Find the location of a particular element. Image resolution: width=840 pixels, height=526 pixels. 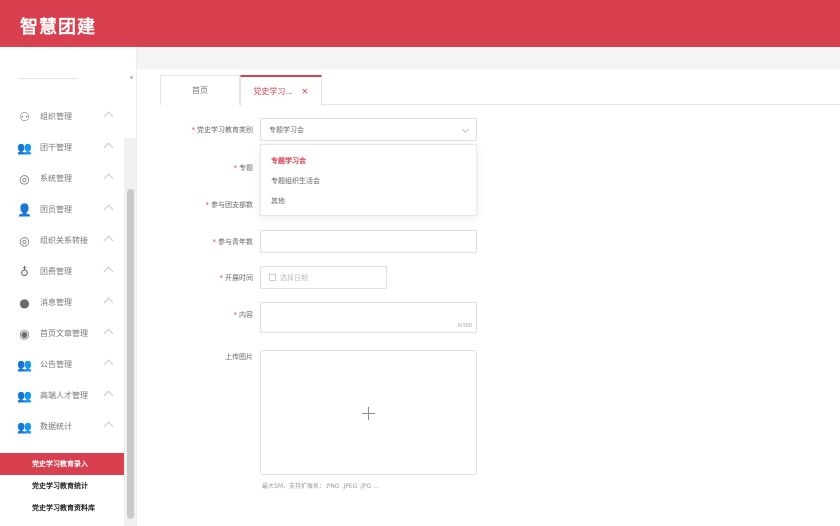

sidebar-item-3: 👤 团员管理 is located at coordinates (62, 209).